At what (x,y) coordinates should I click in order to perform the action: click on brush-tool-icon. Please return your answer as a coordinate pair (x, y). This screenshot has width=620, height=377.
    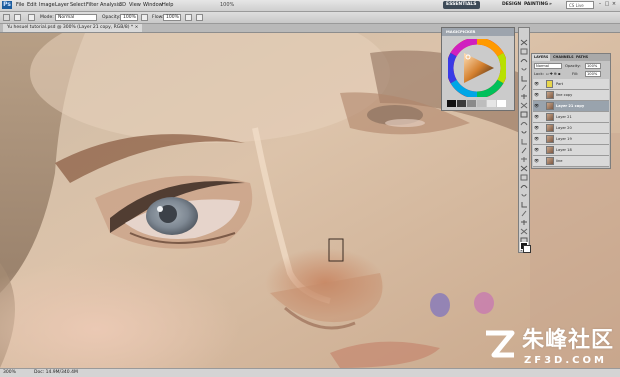
    Looking at the image, I should click on (6, 17).